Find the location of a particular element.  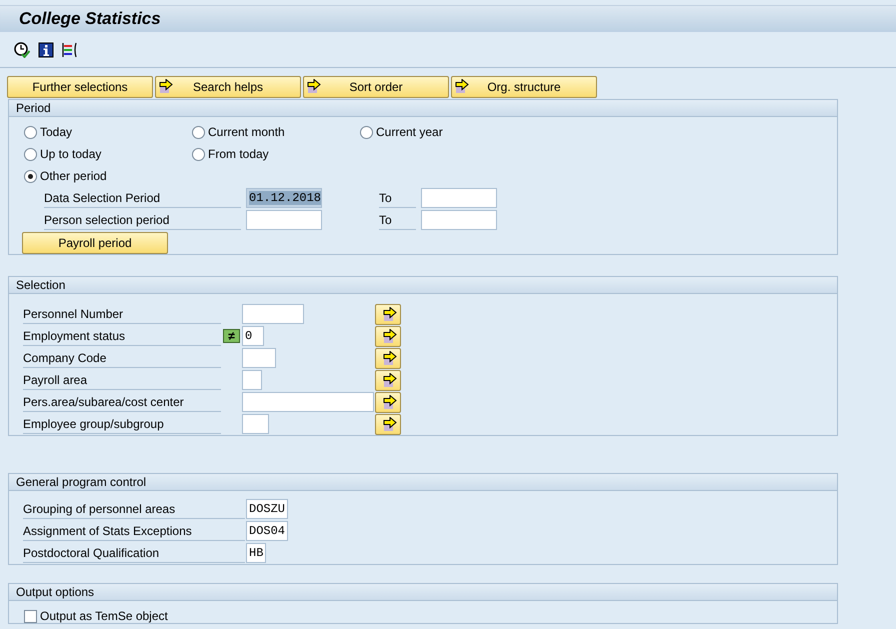

info-icon is located at coordinates (46, 50).